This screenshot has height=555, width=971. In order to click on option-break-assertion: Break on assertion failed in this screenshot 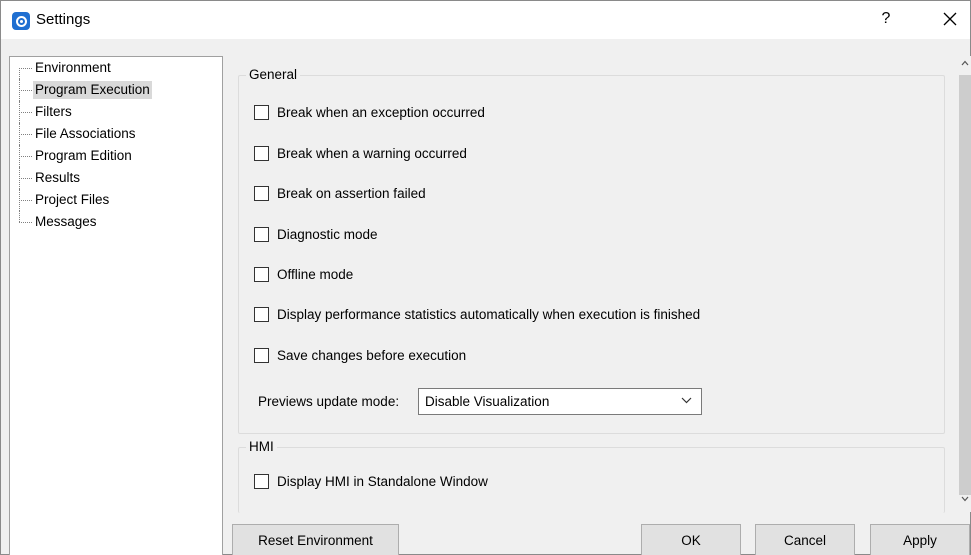, I will do `click(340, 193)`.